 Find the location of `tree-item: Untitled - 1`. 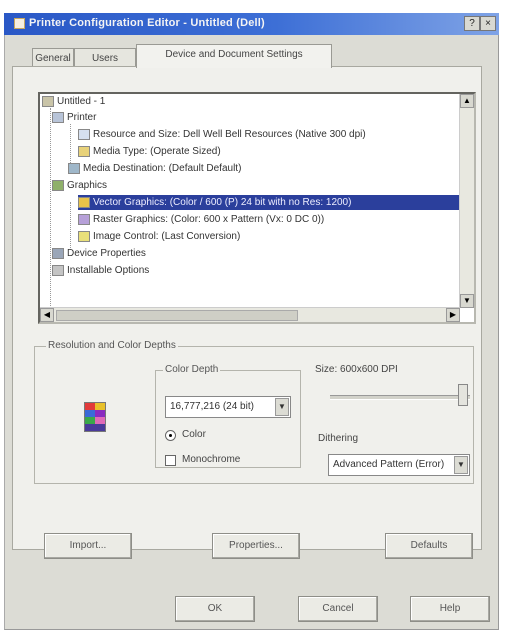

tree-item: Untitled - 1 is located at coordinates (73, 101).